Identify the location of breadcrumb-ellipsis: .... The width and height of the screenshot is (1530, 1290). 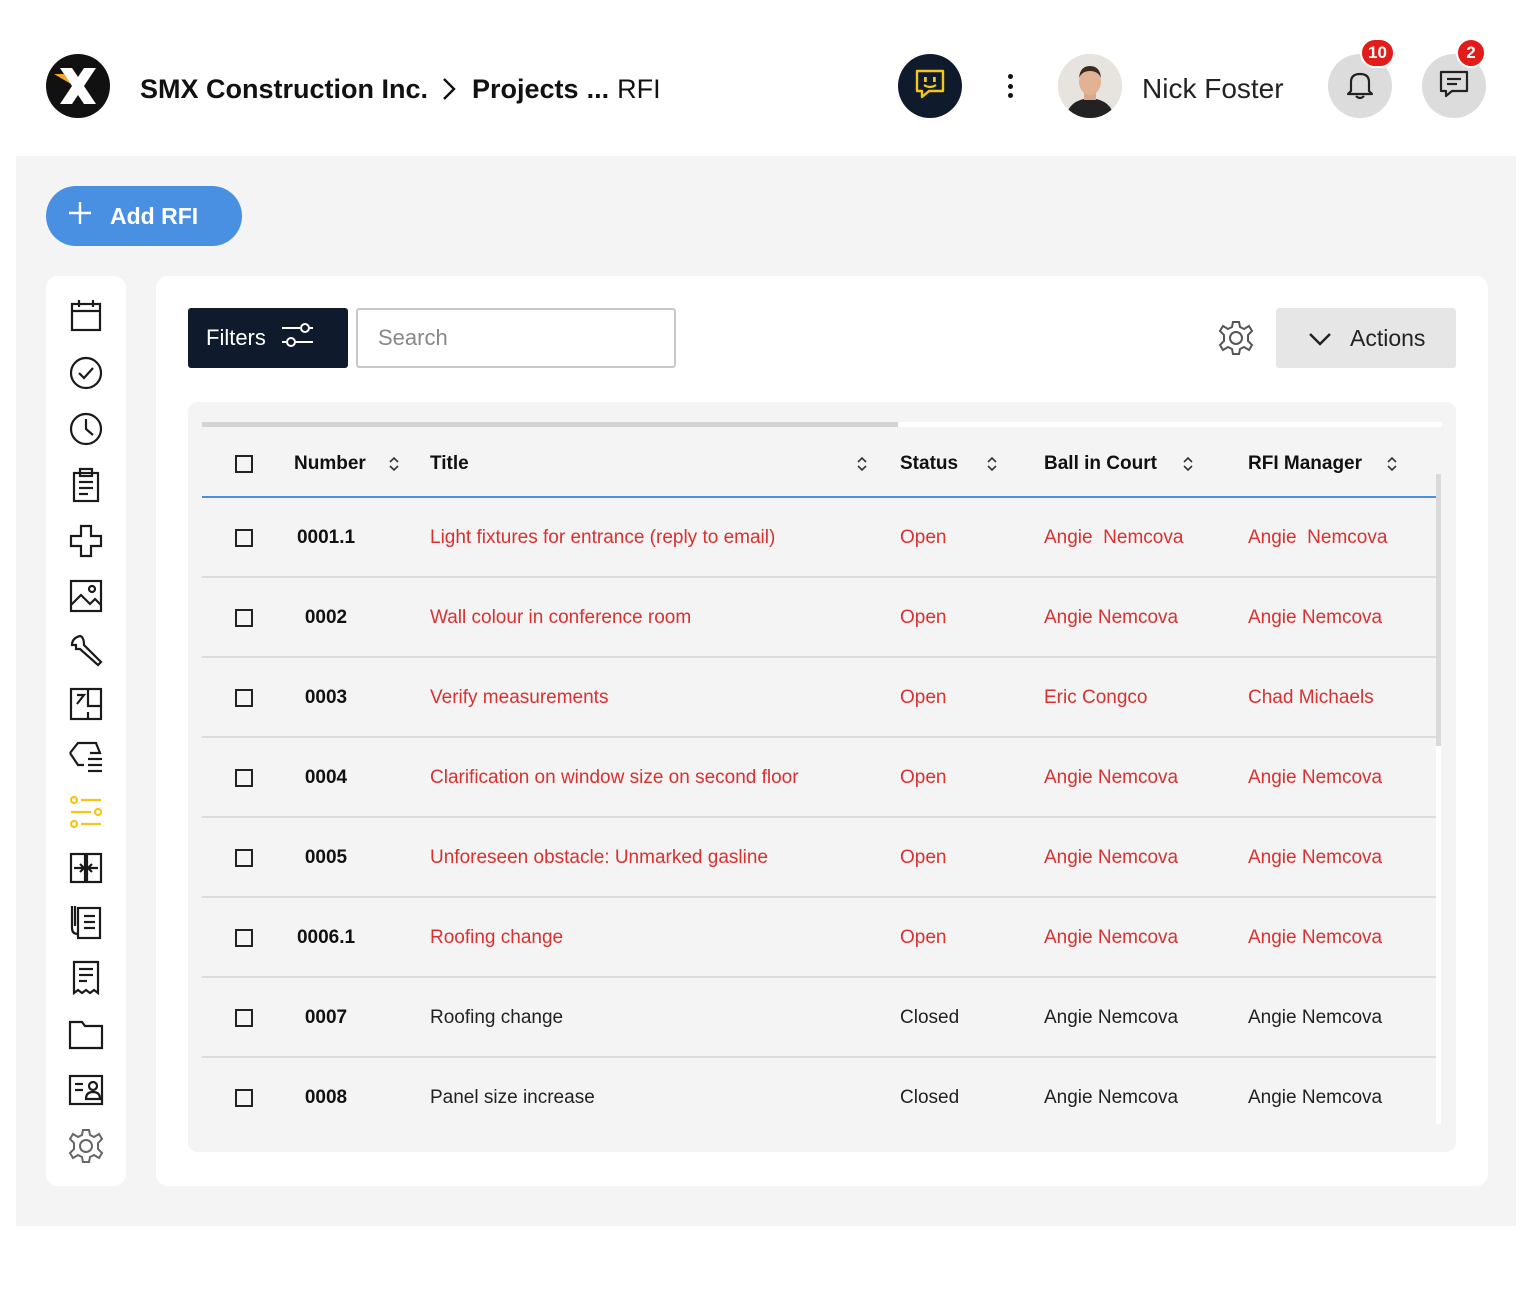
(598, 89).